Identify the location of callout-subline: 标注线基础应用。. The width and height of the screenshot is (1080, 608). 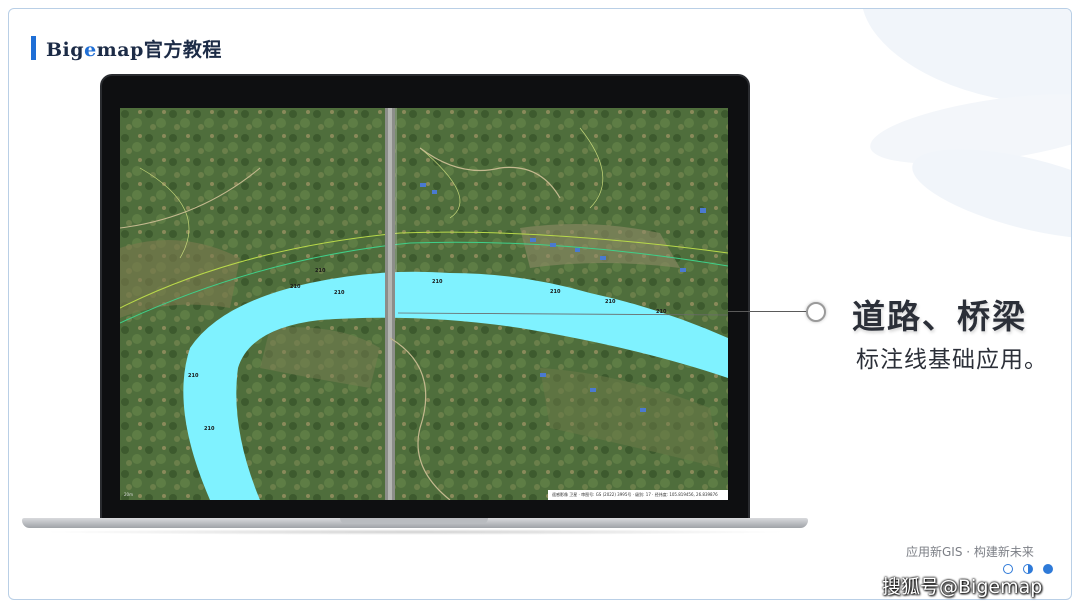
(952, 360).